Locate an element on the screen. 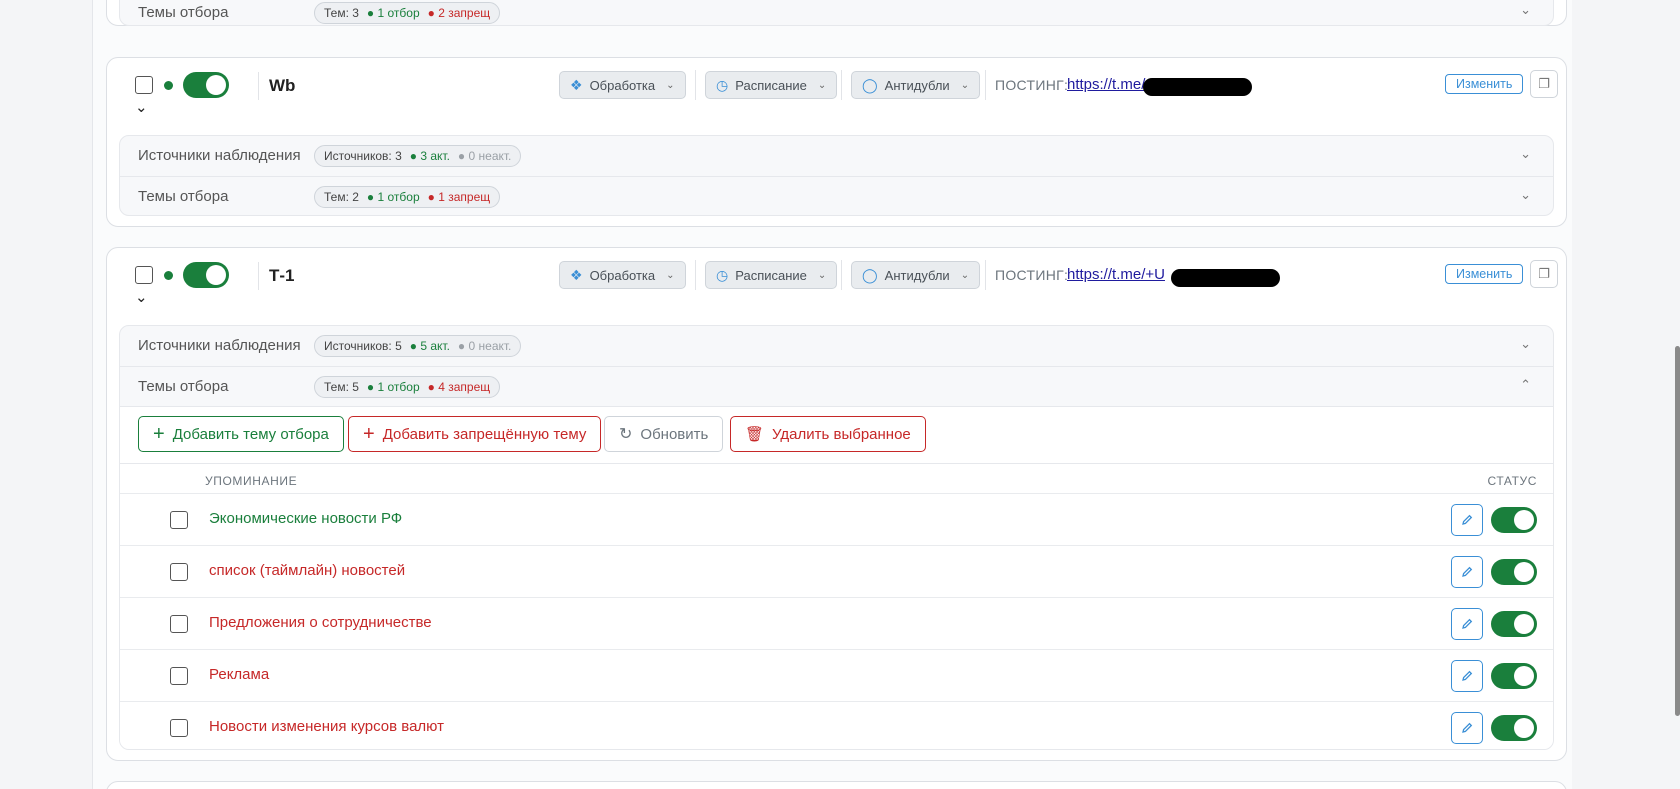 This screenshot has width=1680, height=789. sources-label: Источники наблюдения is located at coordinates (219, 155).